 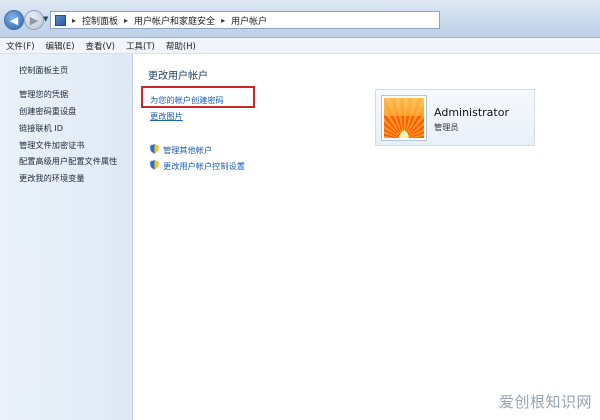 I want to click on control-panel-icon, so click(x=60, y=20).